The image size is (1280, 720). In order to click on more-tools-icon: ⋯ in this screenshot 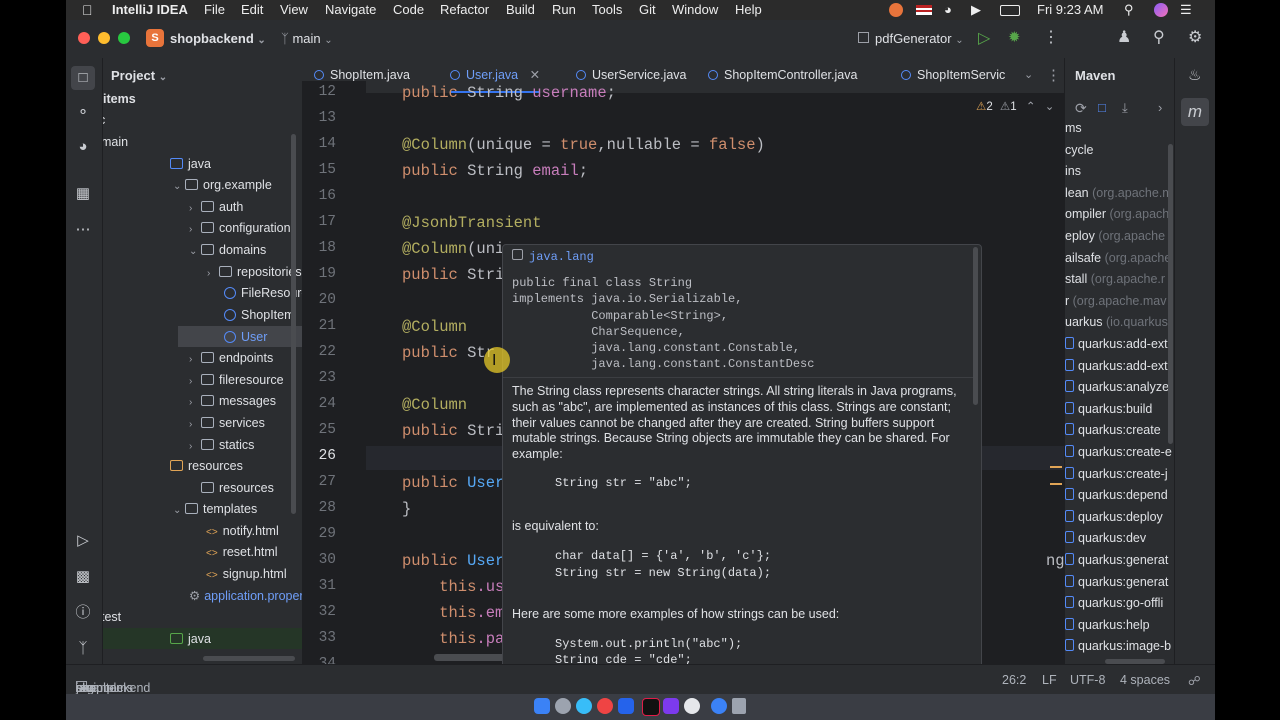, I will do `click(83, 230)`.